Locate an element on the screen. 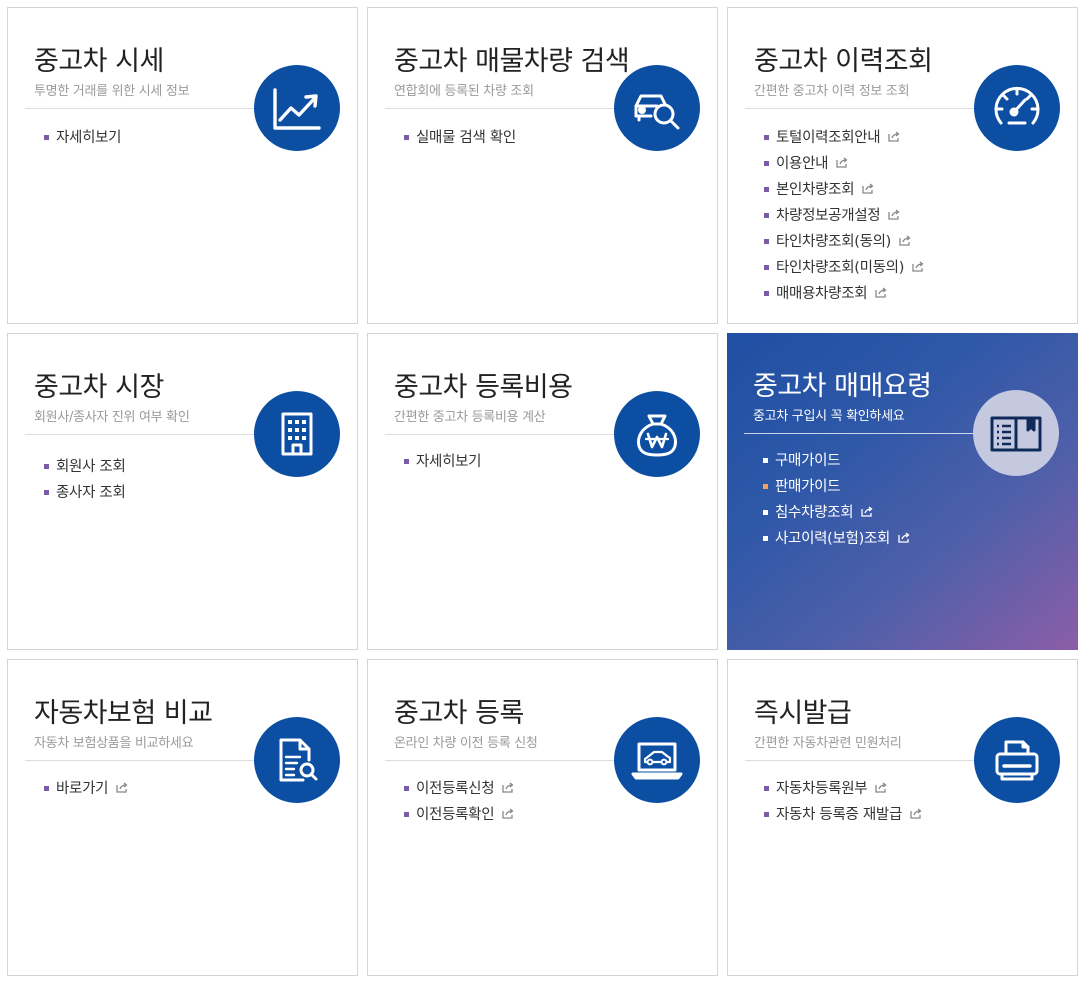  link-other-vehicle-consent: 타인차량조회(동의) is located at coordinates (844, 242).